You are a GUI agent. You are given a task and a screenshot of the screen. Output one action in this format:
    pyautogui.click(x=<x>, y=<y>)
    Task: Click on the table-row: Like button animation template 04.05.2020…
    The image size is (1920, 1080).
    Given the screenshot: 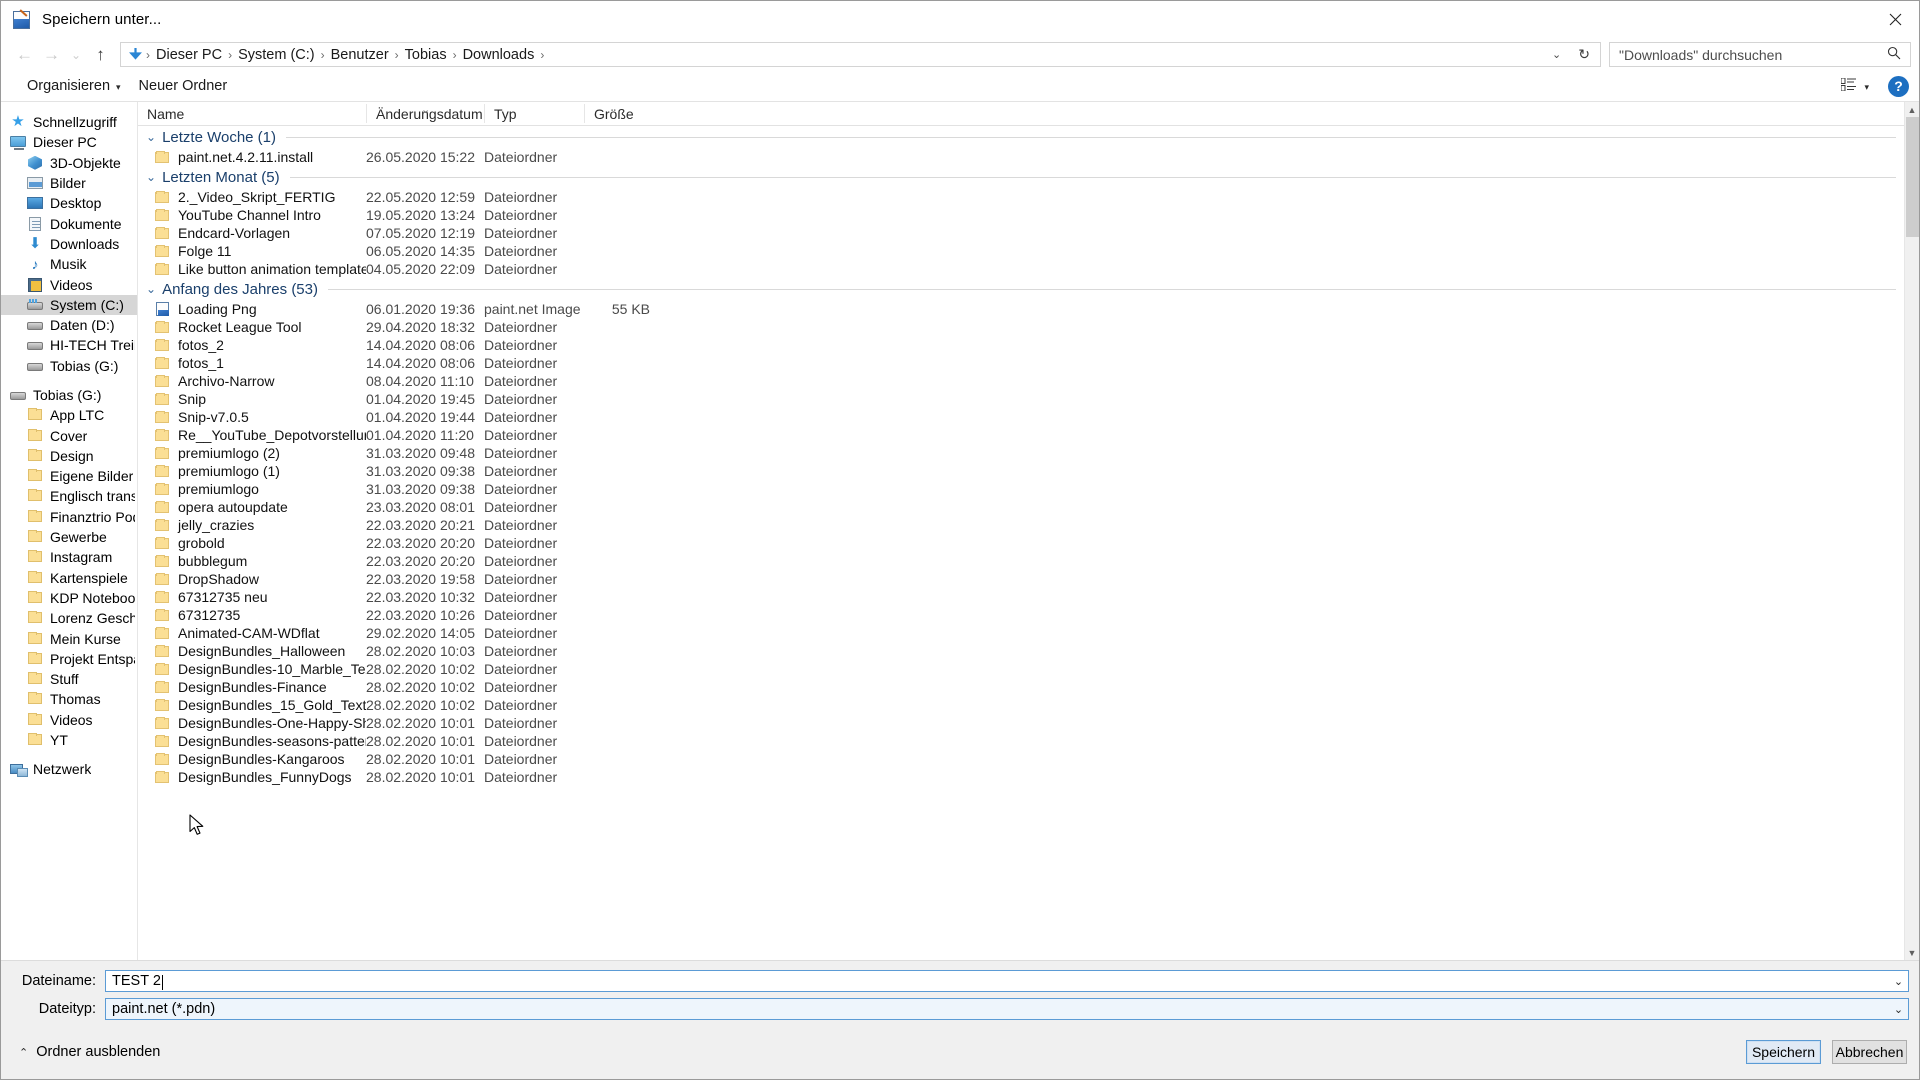 What is the action you would take?
    pyautogui.click(x=1021, y=269)
    